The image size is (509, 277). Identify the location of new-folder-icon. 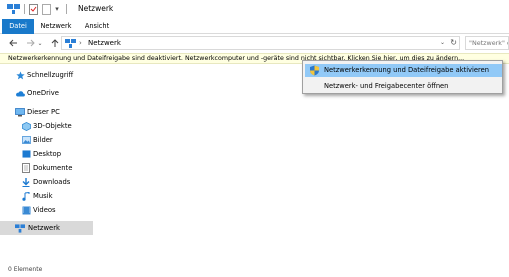
(46, 9).